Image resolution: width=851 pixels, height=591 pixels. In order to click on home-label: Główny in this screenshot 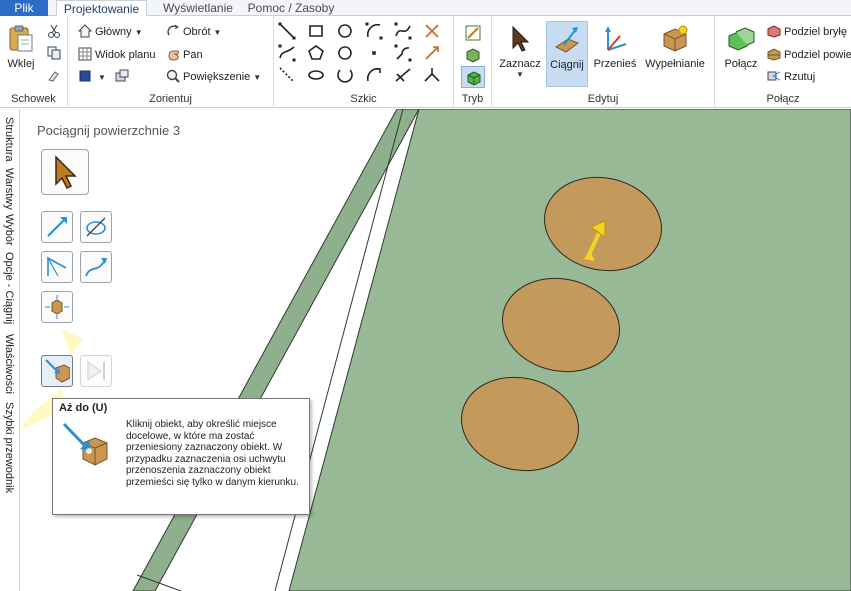, I will do `click(113, 32)`.